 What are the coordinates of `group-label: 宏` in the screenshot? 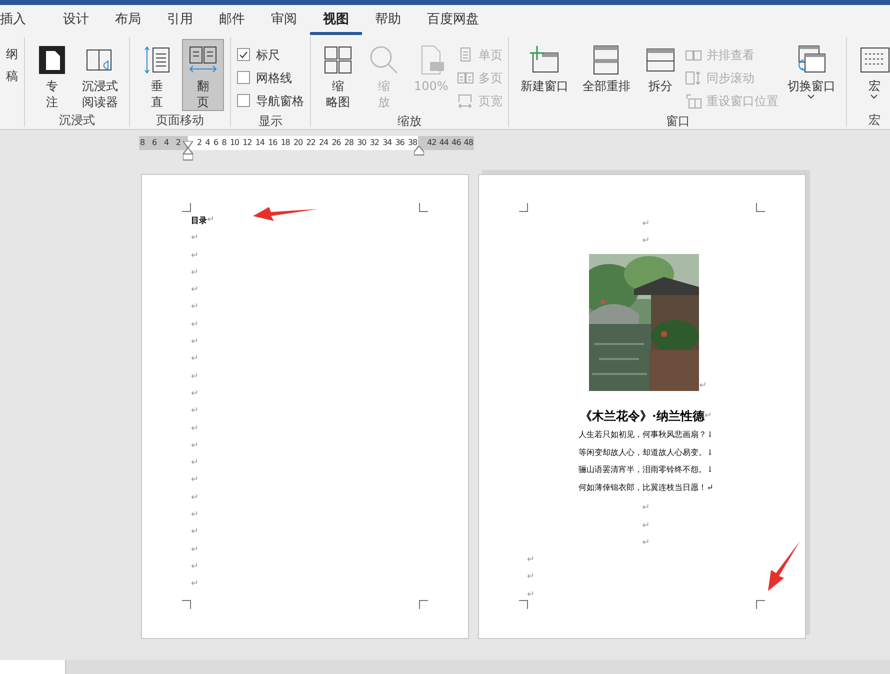 It's located at (874, 120).